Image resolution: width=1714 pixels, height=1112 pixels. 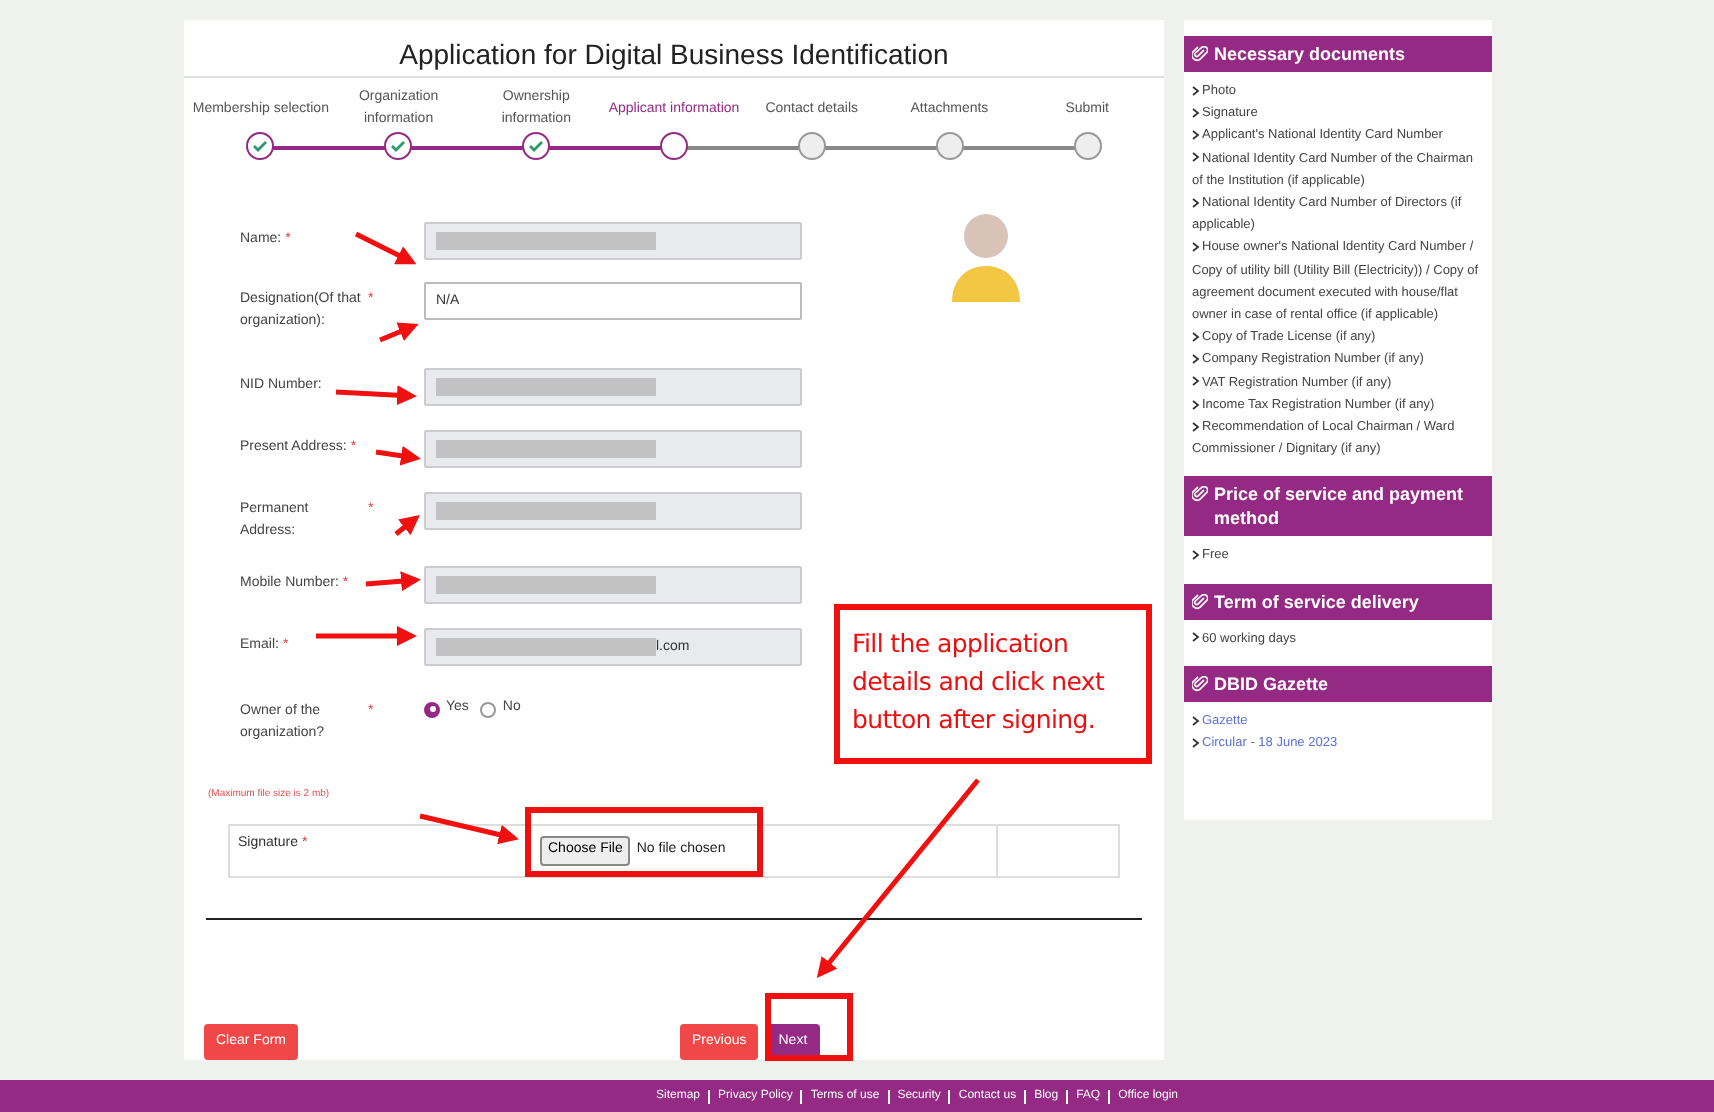 I want to click on section-header: Necessary documents, so click(x=1338, y=54).